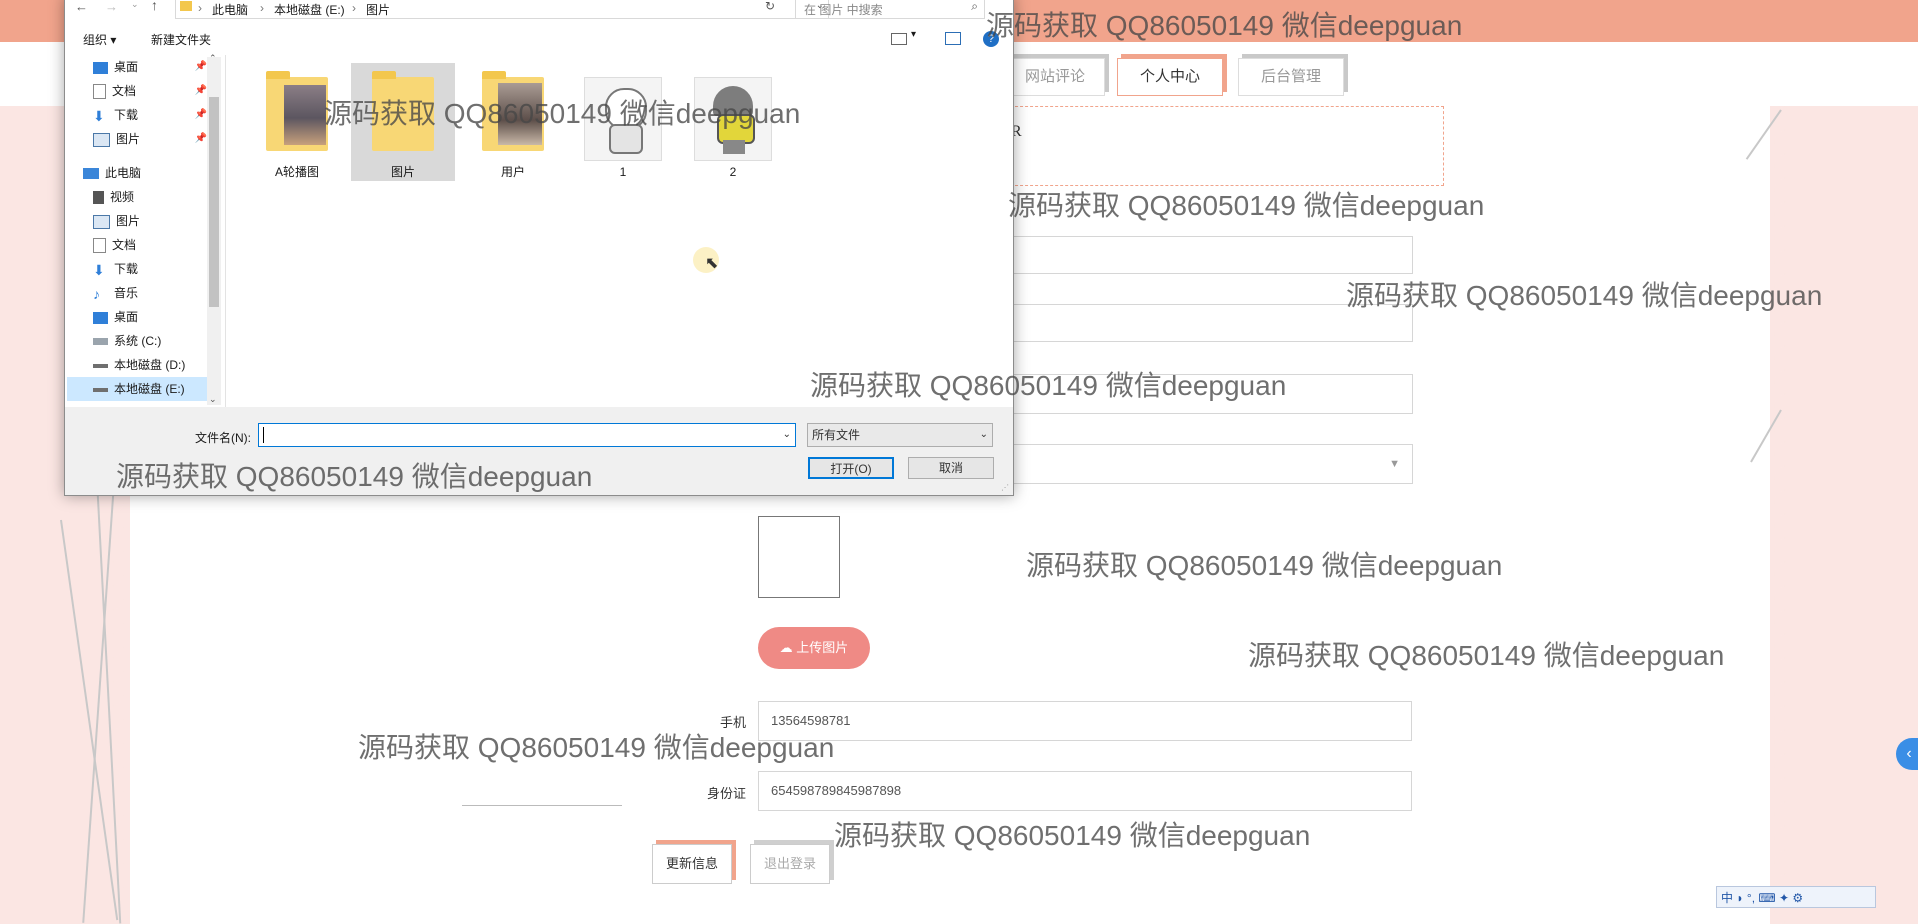 The height and width of the screenshot is (924, 1918). I want to click on tree-item-pictures: 图片, so click(150, 221).